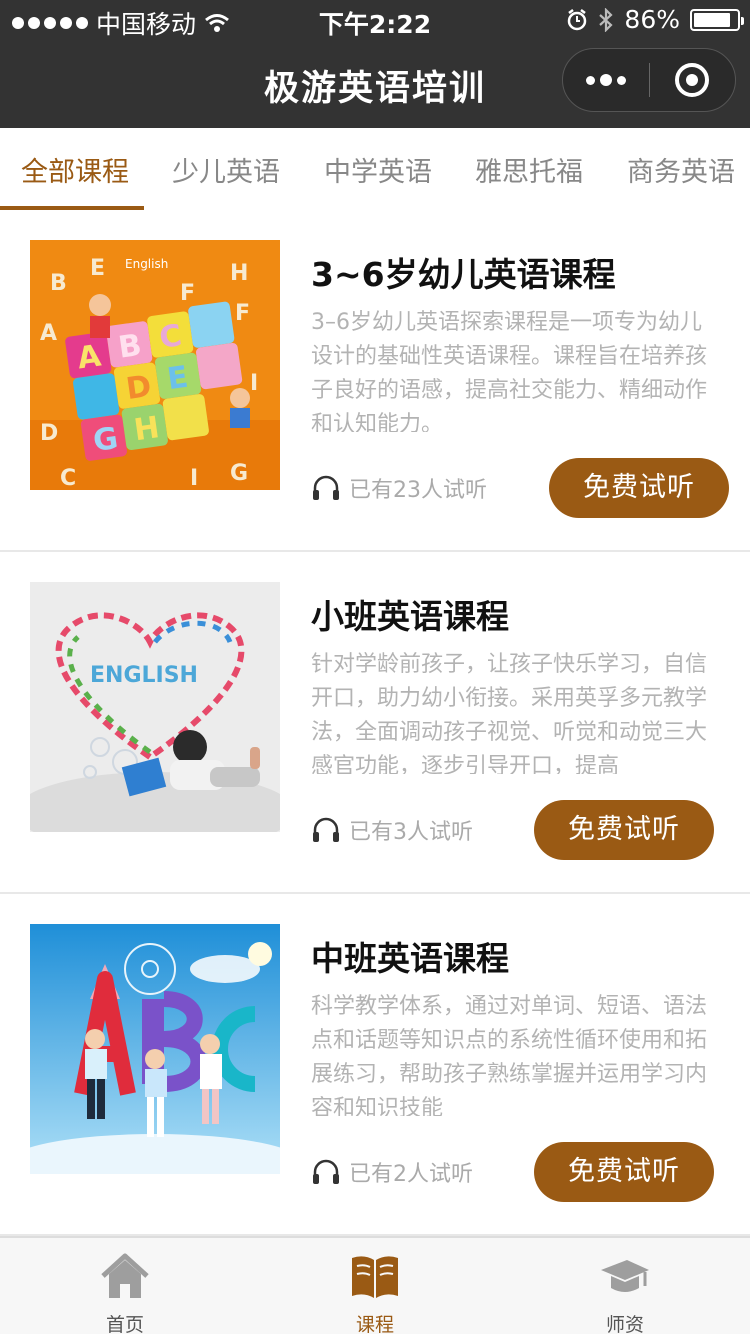  What do you see at coordinates (529, 169) in the screenshot?
I see `tab-ielts-toefl: 雅思托福` at bounding box center [529, 169].